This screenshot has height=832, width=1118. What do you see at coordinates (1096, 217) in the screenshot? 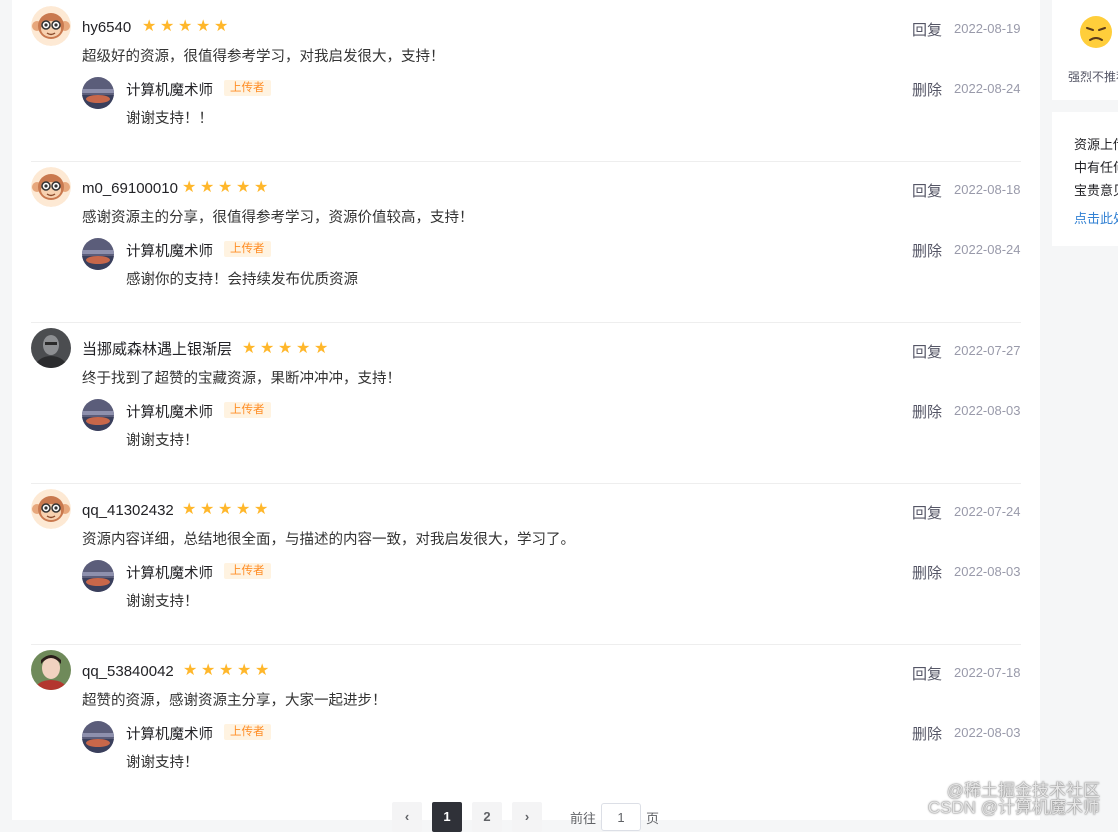
I see `notice-link: 点击此处` at bounding box center [1096, 217].